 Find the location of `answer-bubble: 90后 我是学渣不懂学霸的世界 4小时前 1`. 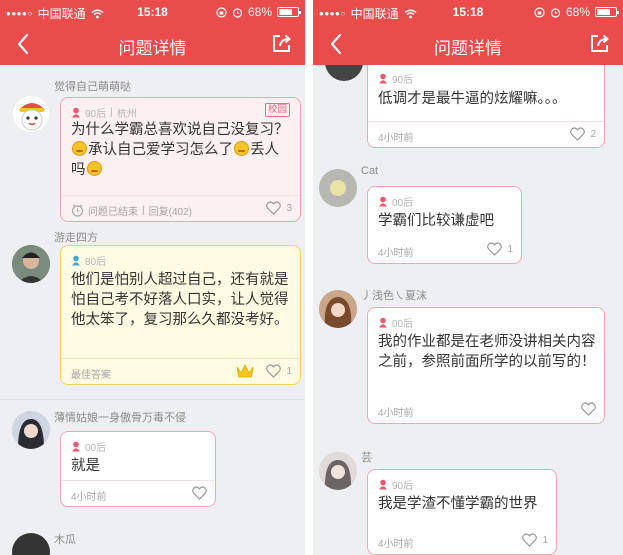

answer-bubble: 90后 我是学渣不懂学霸的世界 4小时前 1 is located at coordinates (462, 512).